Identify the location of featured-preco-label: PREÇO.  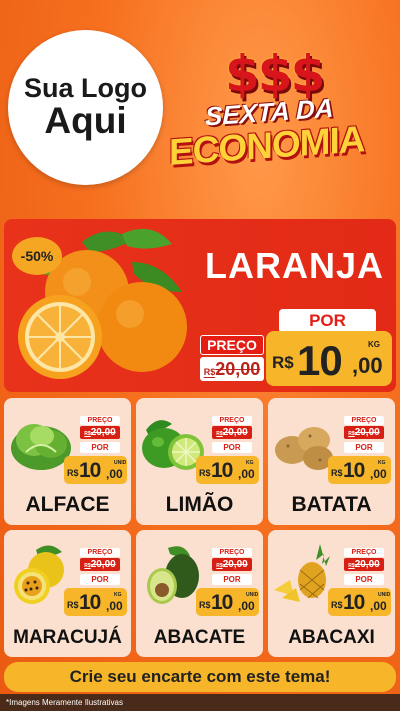
(232, 345).